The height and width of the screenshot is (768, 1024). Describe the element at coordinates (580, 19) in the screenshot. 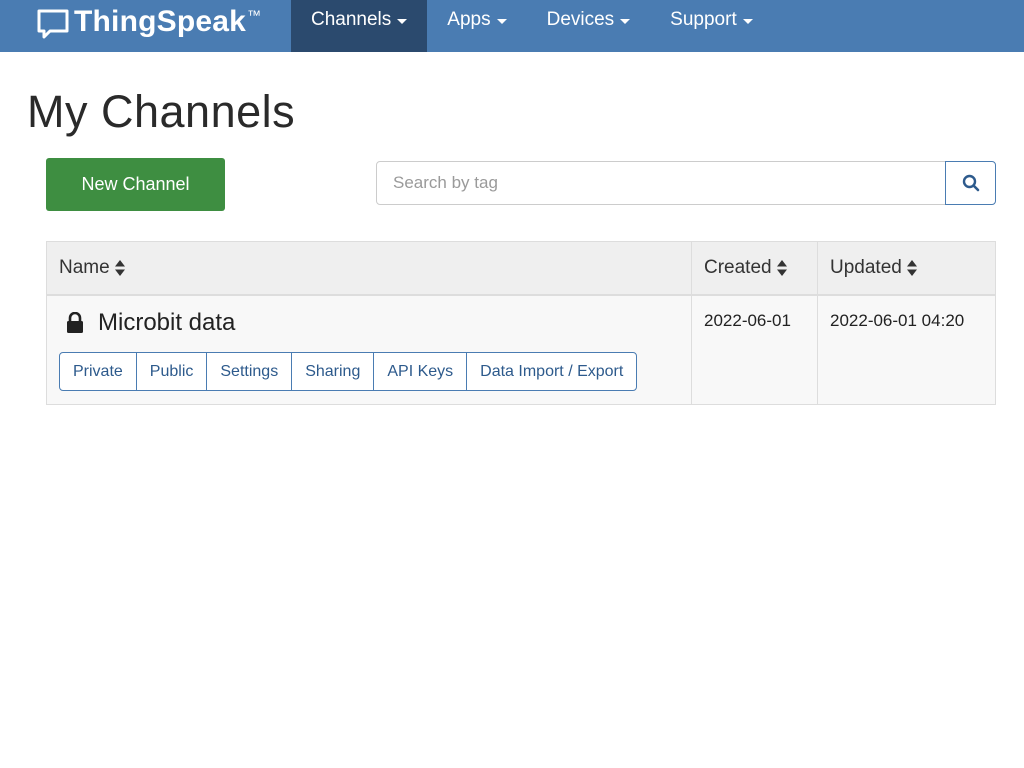

I see `nav-devices-label: Devices` at that location.